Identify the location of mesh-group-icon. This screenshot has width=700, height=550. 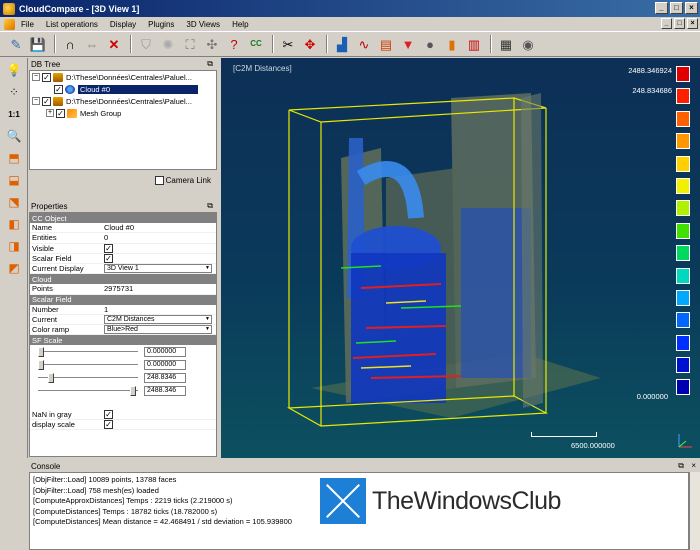
(72, 113).